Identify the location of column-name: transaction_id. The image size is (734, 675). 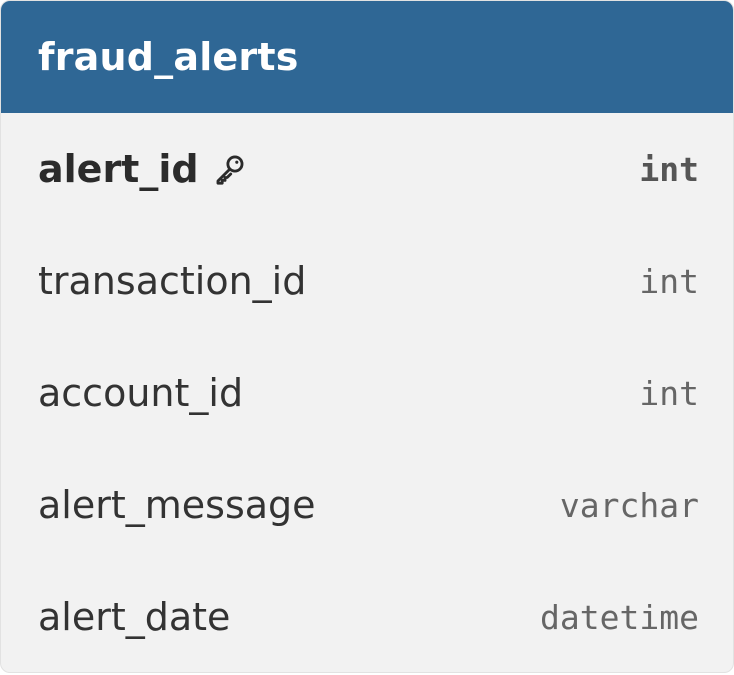
(172, 281).